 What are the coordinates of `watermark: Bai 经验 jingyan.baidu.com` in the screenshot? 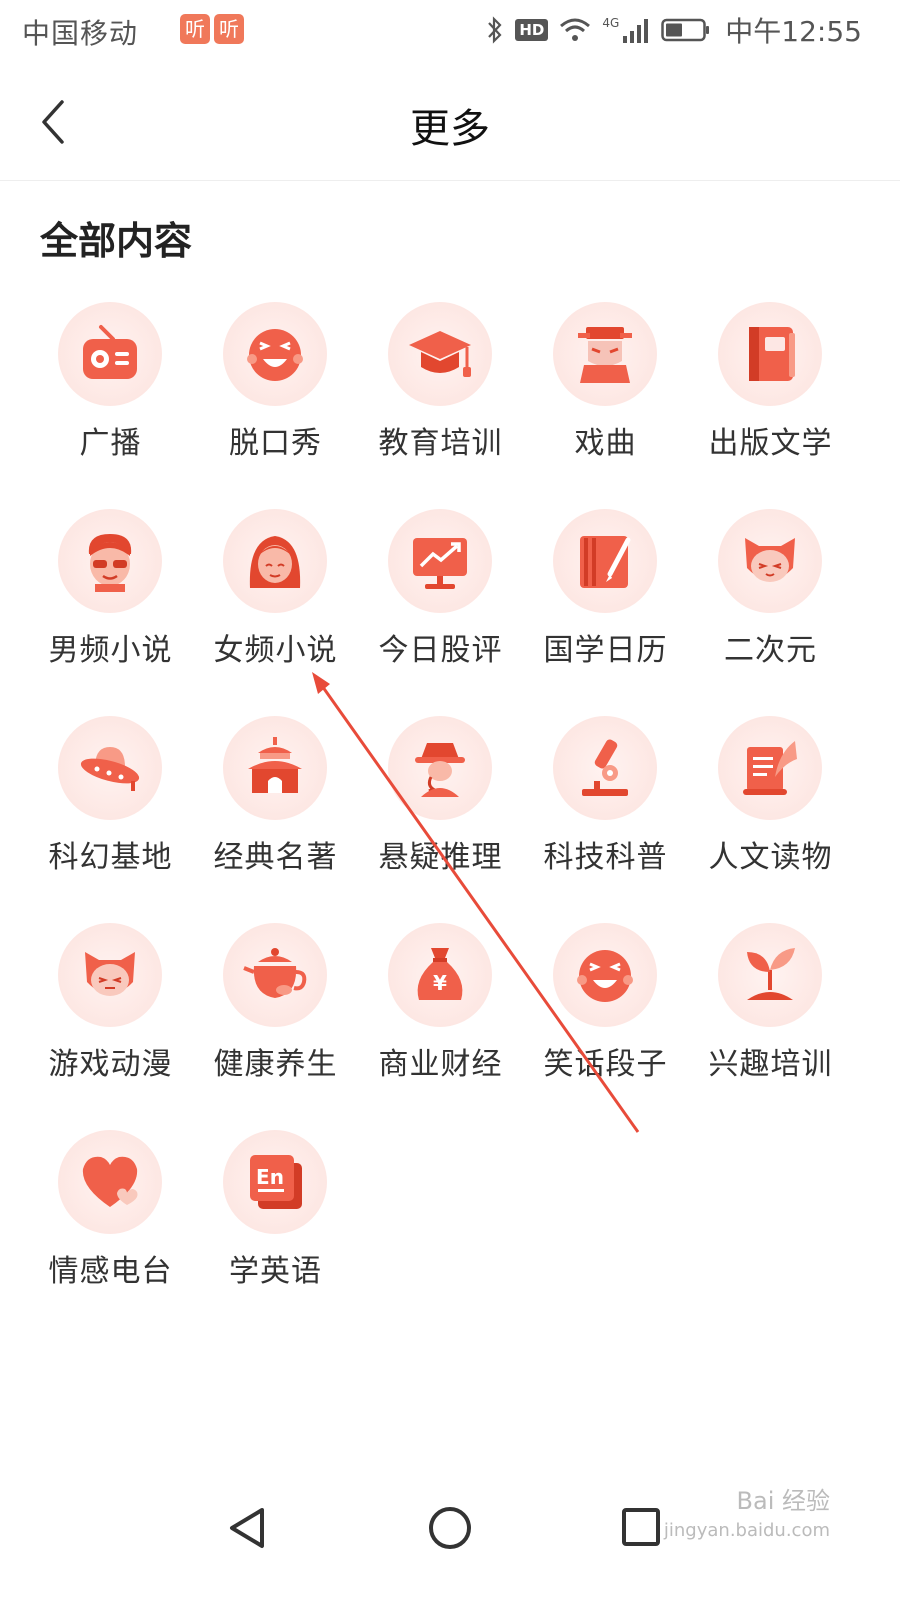 It's located at (747, 1516).